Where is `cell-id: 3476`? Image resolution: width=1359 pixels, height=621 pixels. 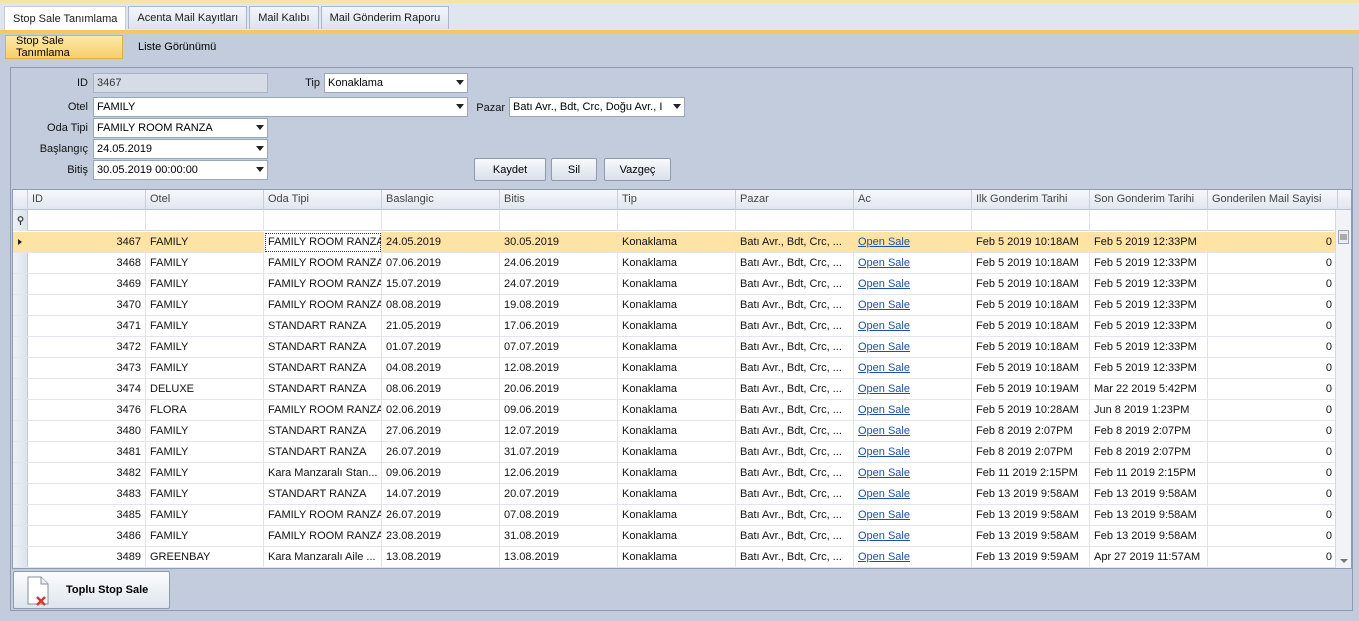
cell-id: 3476 is located at coordinates (87, 410).